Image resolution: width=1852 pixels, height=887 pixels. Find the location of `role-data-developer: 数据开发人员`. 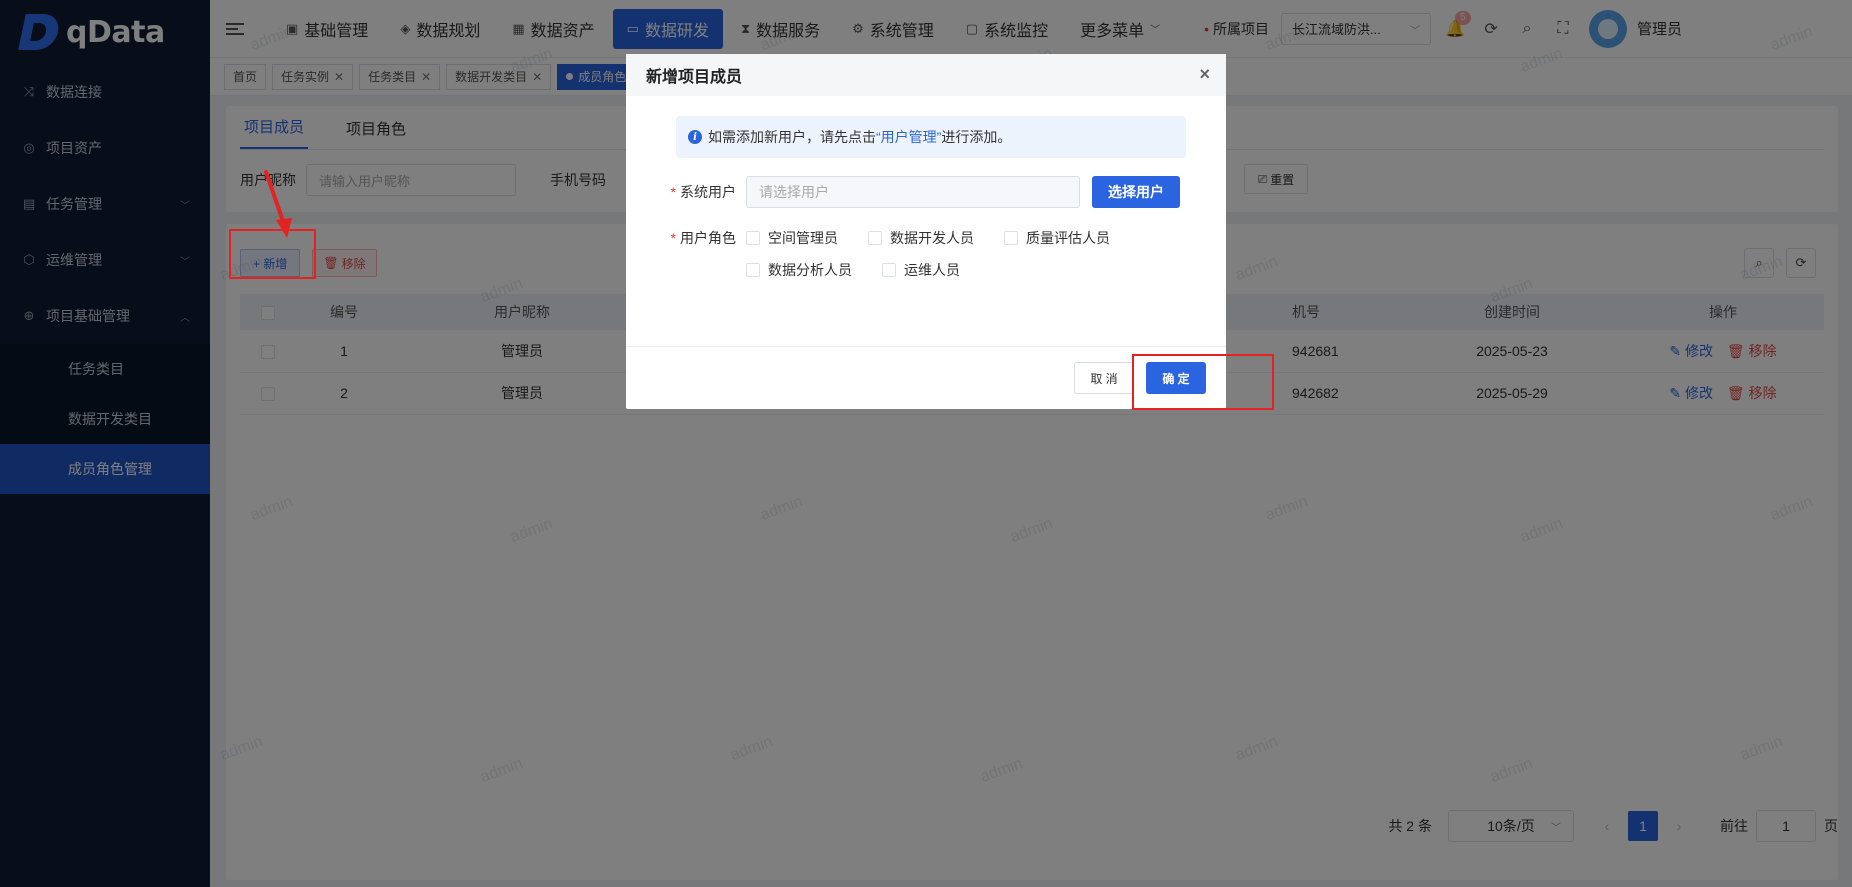

role-data-developer: 数据开发人员 is located at coordinates (921, 238).